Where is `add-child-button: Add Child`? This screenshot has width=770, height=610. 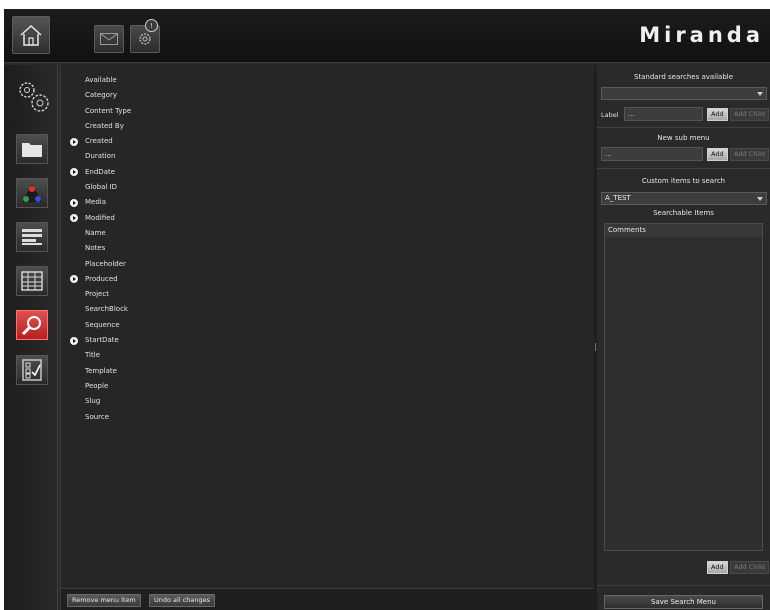
add-child-button: Add Child is located at coordinates (750, 114).